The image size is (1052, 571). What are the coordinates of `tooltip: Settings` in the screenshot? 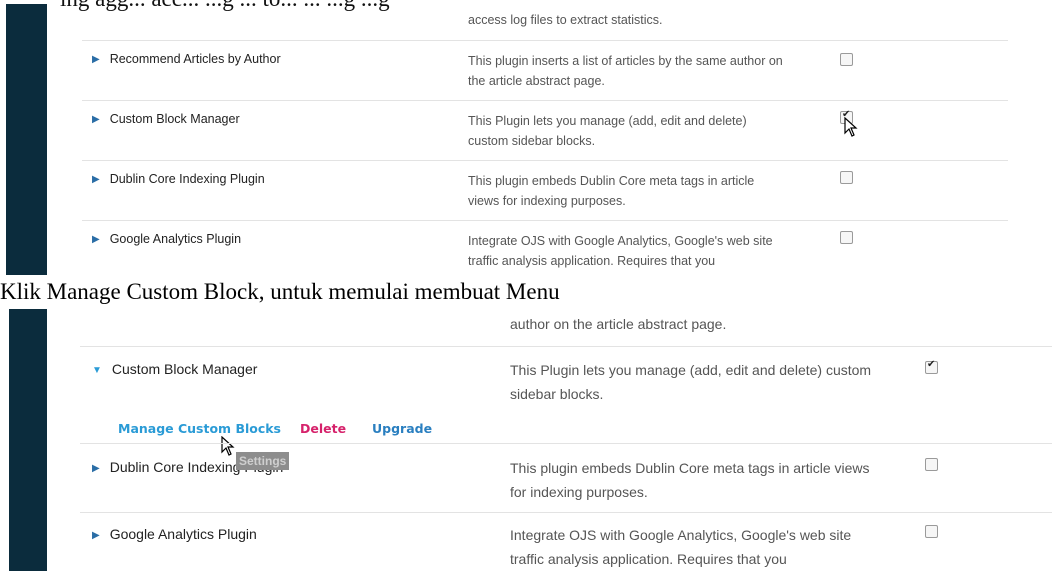 It's located at (263, 461).